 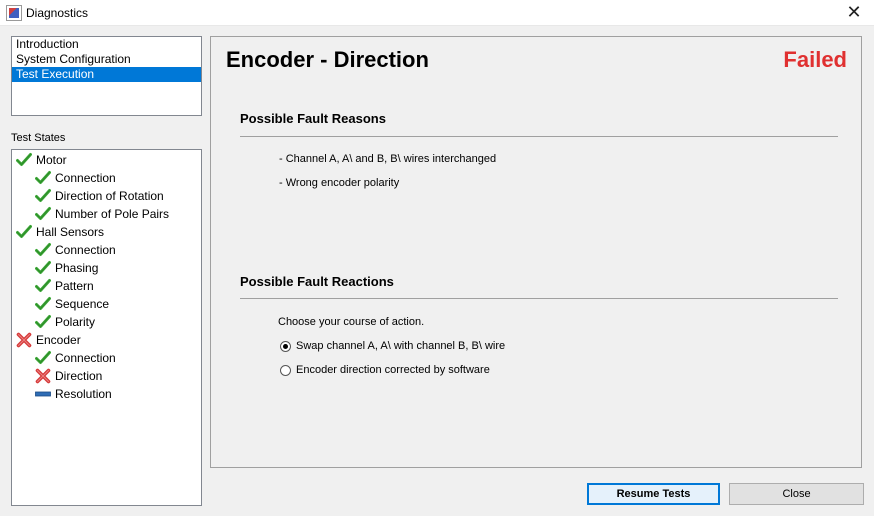 What do you see at coordinates (70, 232) in the screenshot?
I see `test-state-label: Hall Sensors` at bounding box center [70, 232].